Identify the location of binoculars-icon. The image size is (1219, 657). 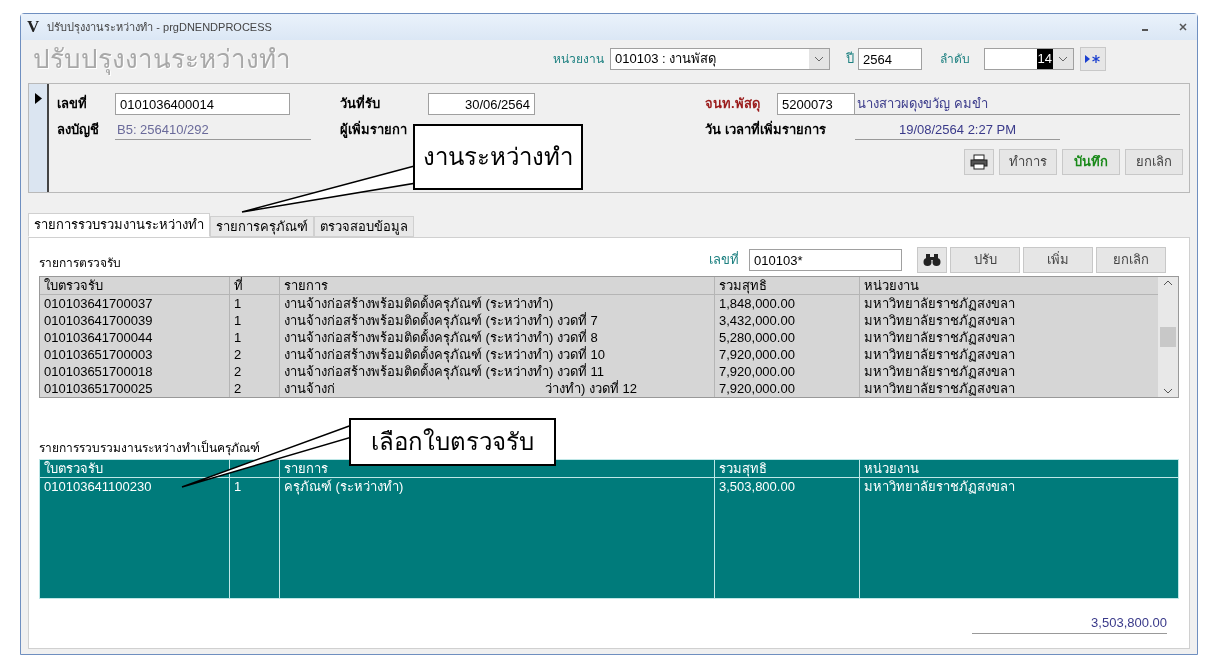
(932, 260).